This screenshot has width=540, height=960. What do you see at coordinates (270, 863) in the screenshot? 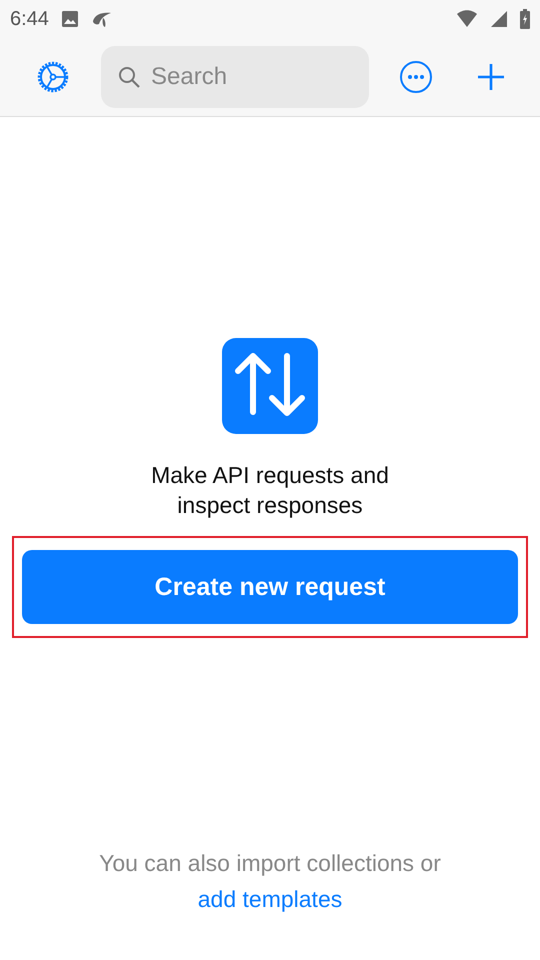
I see `import-hint: You can also import collections or` at bounding box center [270, 863].